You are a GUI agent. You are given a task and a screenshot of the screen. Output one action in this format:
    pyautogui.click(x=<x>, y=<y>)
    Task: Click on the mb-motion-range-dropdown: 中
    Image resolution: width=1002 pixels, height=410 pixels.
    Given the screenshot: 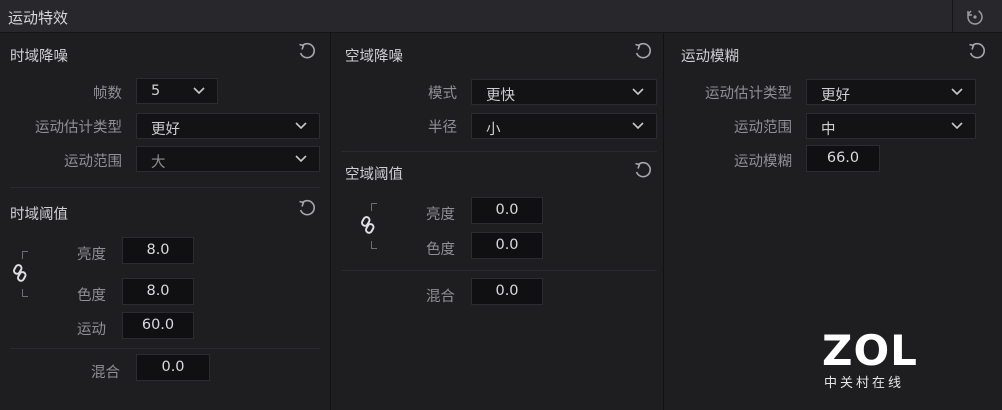 What is the action you would take?
    pyautogui.click(x=891, y=126)
    